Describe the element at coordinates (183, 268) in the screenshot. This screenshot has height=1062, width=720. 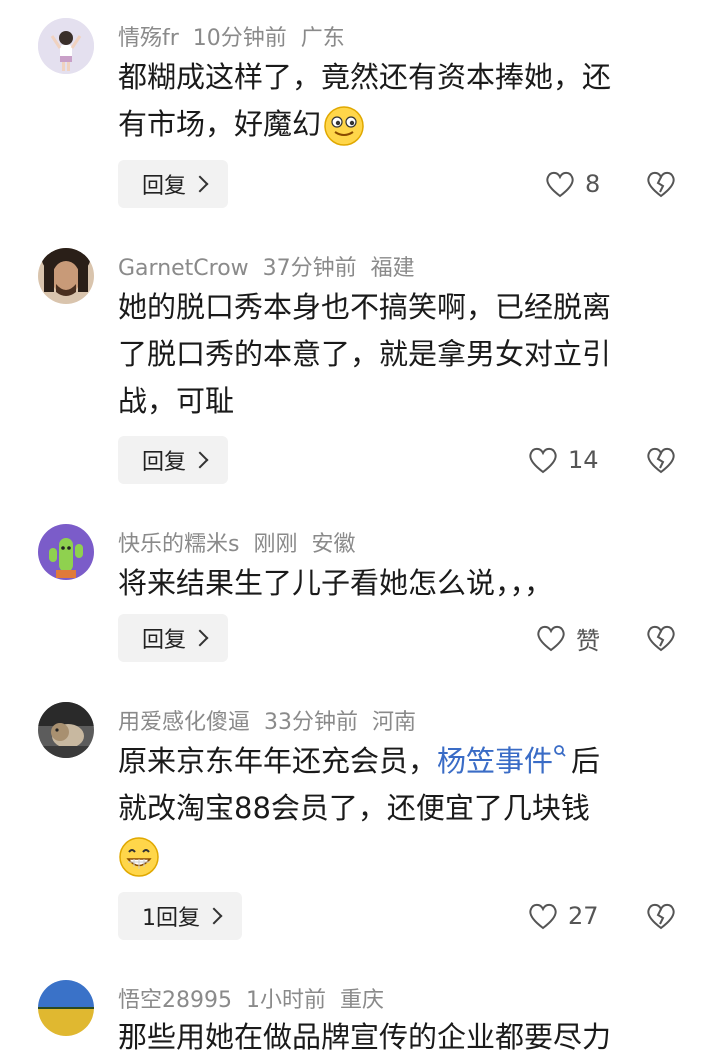
I see `username: GarnetCrow` at that location.